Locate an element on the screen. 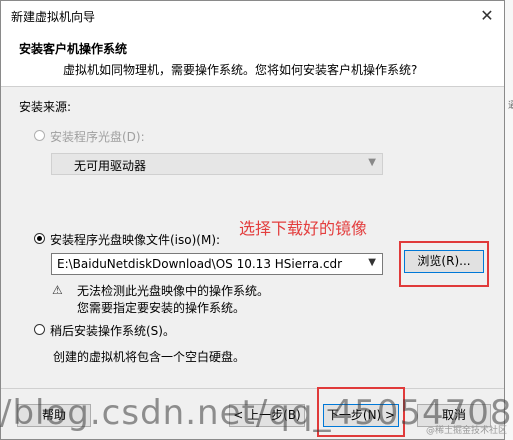  disc-option-label: 安装程序光盘(D): is located at coordinates (97, 137).